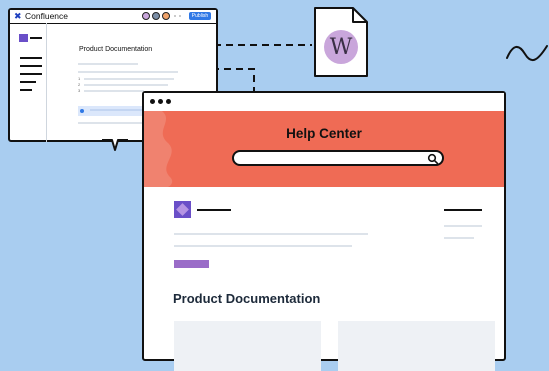  Describe the element at coordinates (36, 38) in the screenshot. I see `space-name-placeholder` at that location.